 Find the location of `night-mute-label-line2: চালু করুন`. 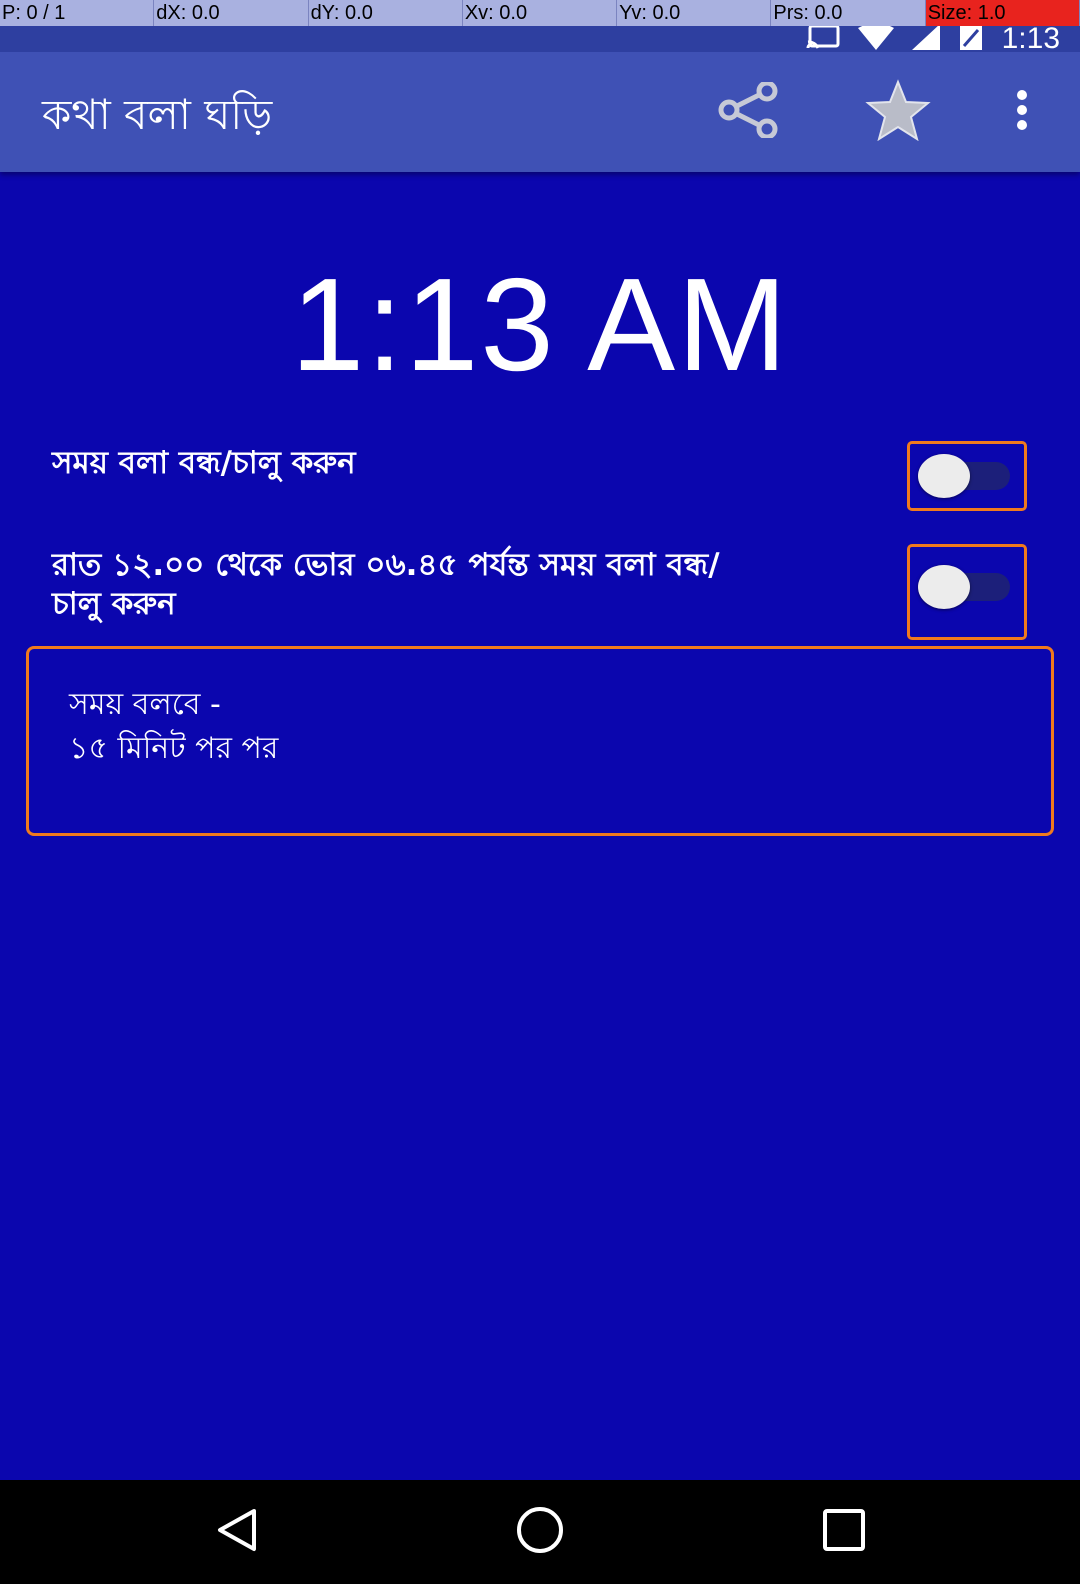

night-mute-label-line2: চালু করুন is located at coordinates (114, 604).